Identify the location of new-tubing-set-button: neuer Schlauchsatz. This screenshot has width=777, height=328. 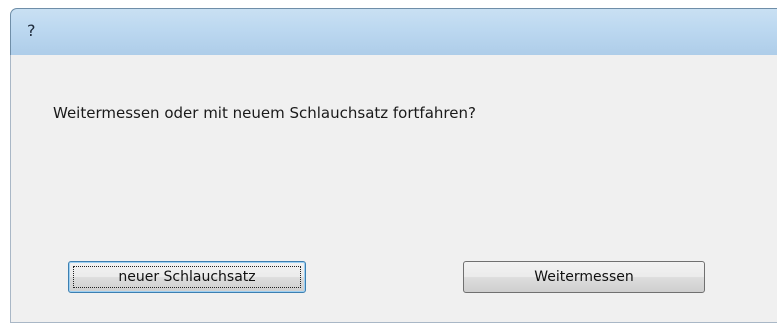
(187, 277).